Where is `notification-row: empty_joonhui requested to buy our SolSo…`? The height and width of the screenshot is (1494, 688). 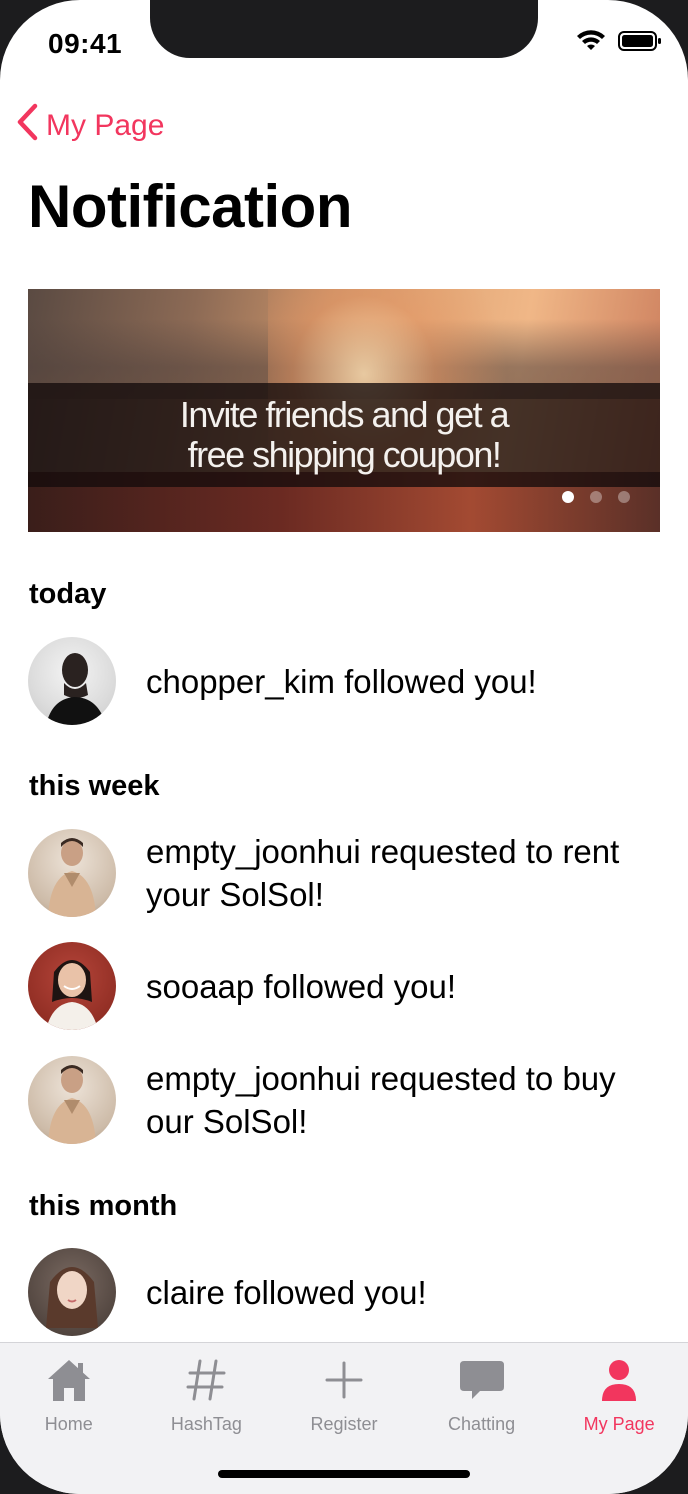 notification-row: empty_joonhui requested to buy our SolSo… is located at coordinates (348, 1100).